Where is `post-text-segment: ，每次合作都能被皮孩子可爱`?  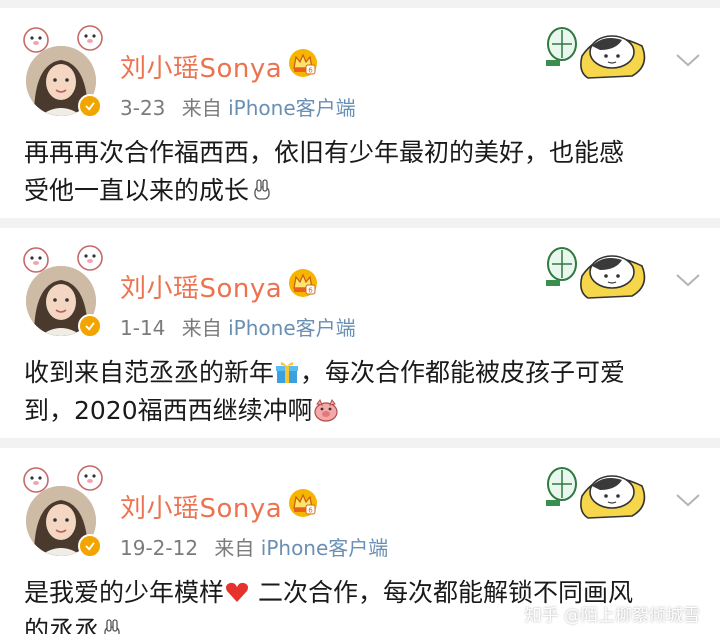
post-text-segment: ，每次合作都能被皮孩子可爱 is located at coordinates (463, 372).